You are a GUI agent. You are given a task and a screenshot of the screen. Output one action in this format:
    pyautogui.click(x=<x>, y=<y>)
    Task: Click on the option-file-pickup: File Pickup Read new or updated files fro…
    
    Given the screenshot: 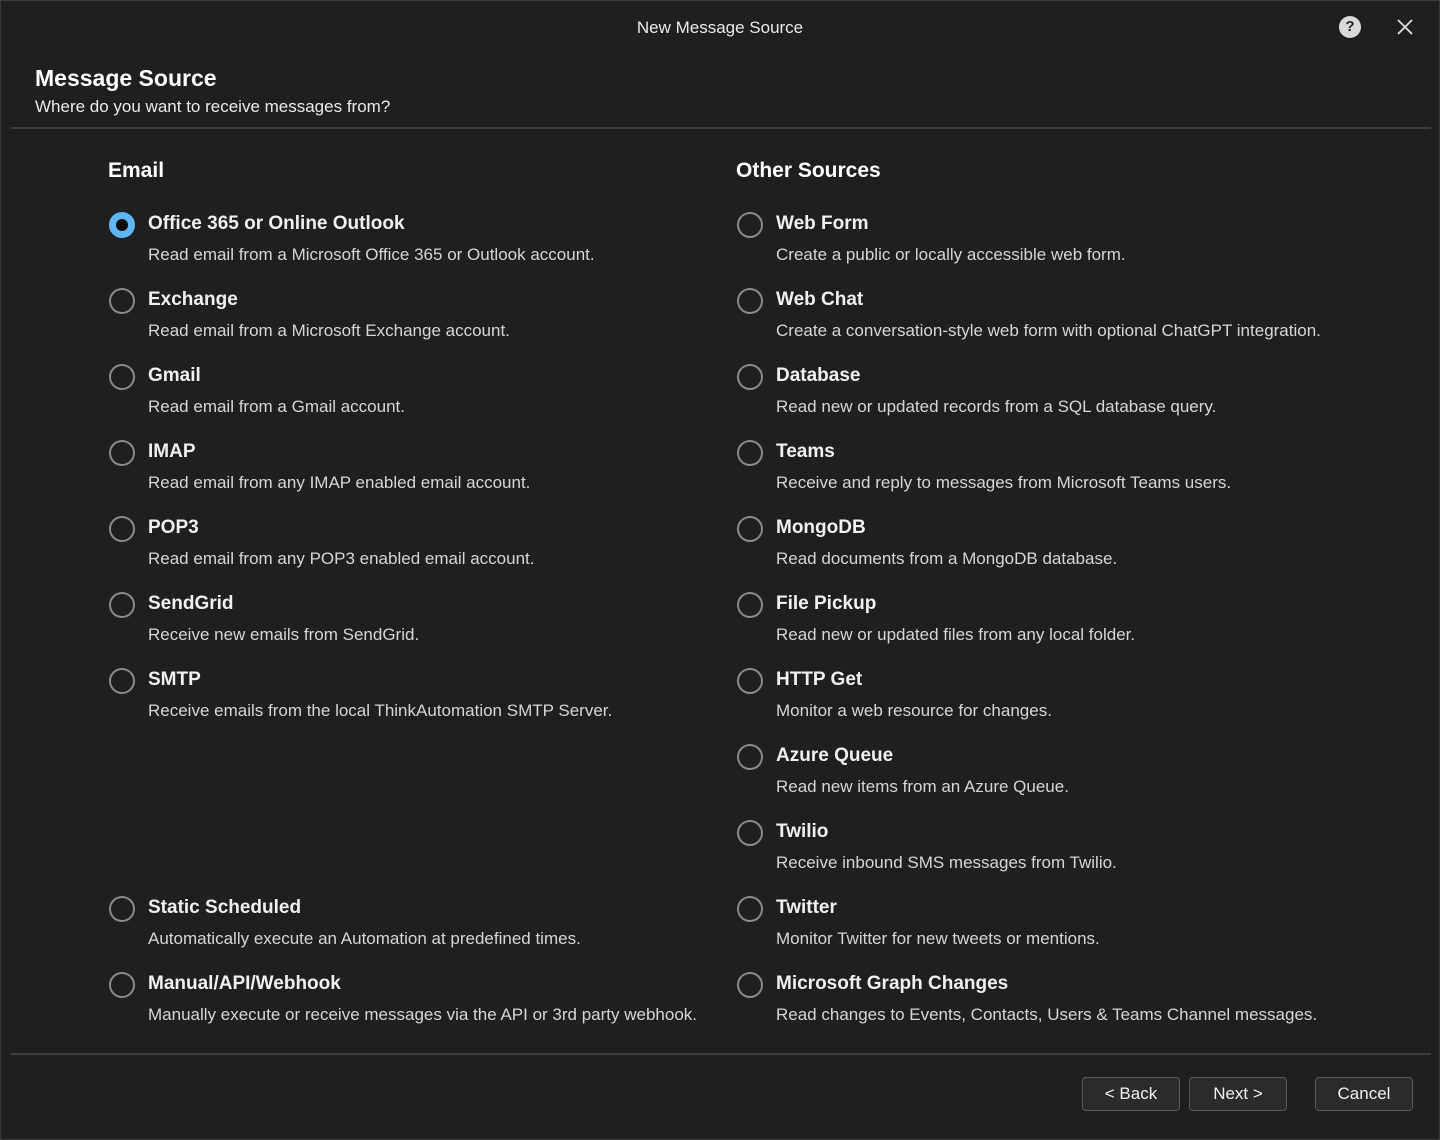 What is the action you would take?
    pyautogui.click(x=1057, y=627)
    